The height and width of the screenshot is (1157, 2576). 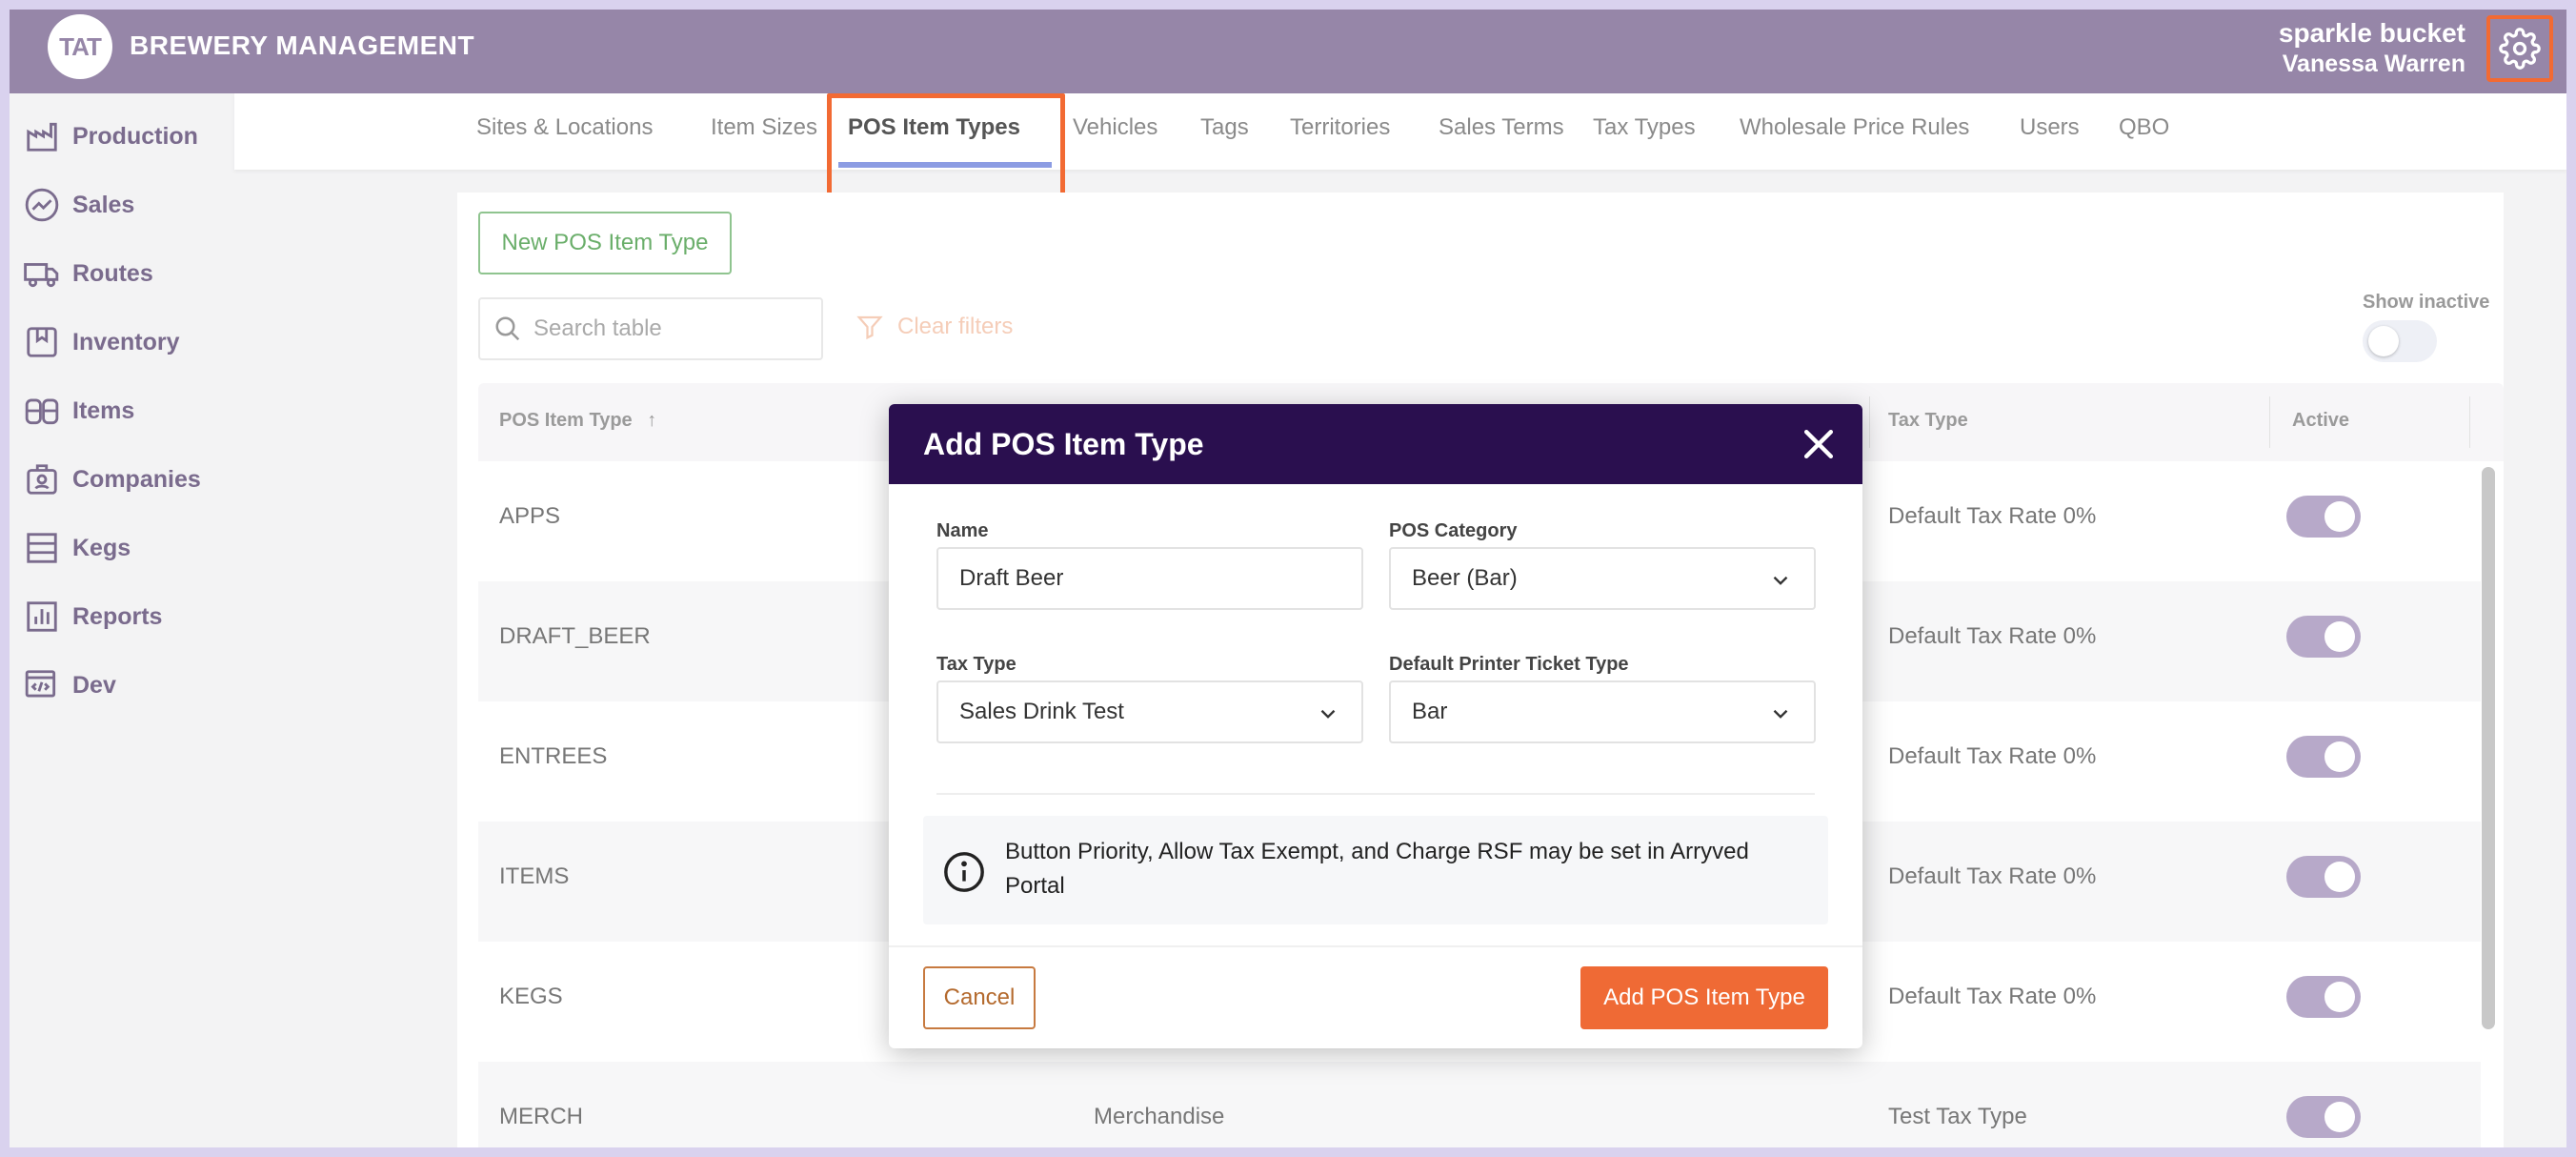 I want to click on sidebar-item-inventory: Inventory, so click(x=125, y=342).